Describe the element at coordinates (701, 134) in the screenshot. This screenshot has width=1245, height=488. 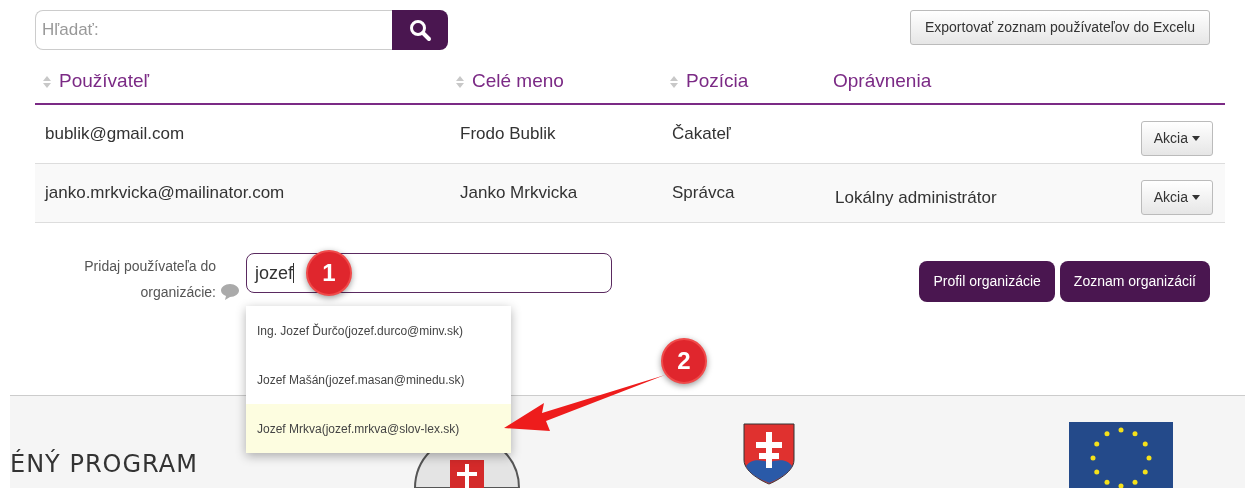
I see `table-cell: Čakateľ` at that location.